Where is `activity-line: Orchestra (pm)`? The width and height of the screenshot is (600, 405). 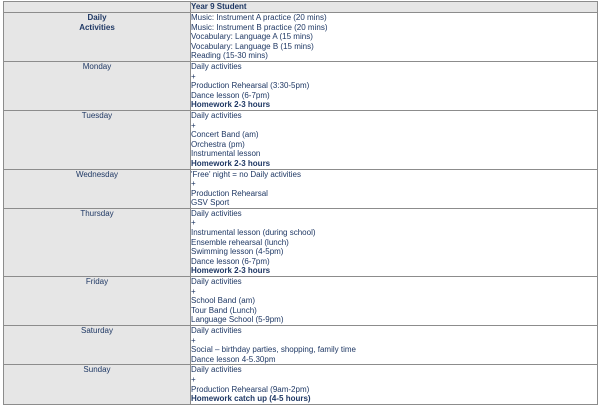 activity-line: Orchestra (pm) is located at coordinates (218, 144).